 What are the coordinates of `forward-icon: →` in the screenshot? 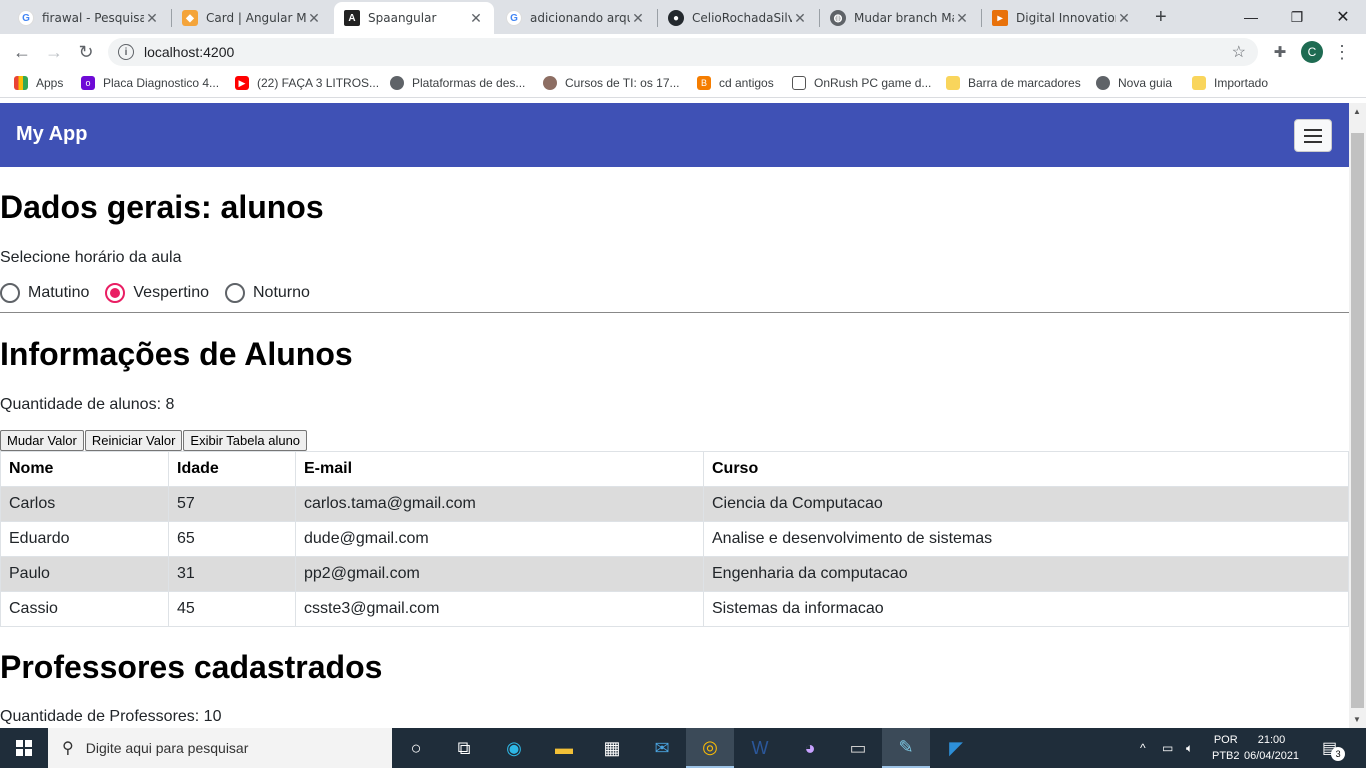 It's located at (54, 52).